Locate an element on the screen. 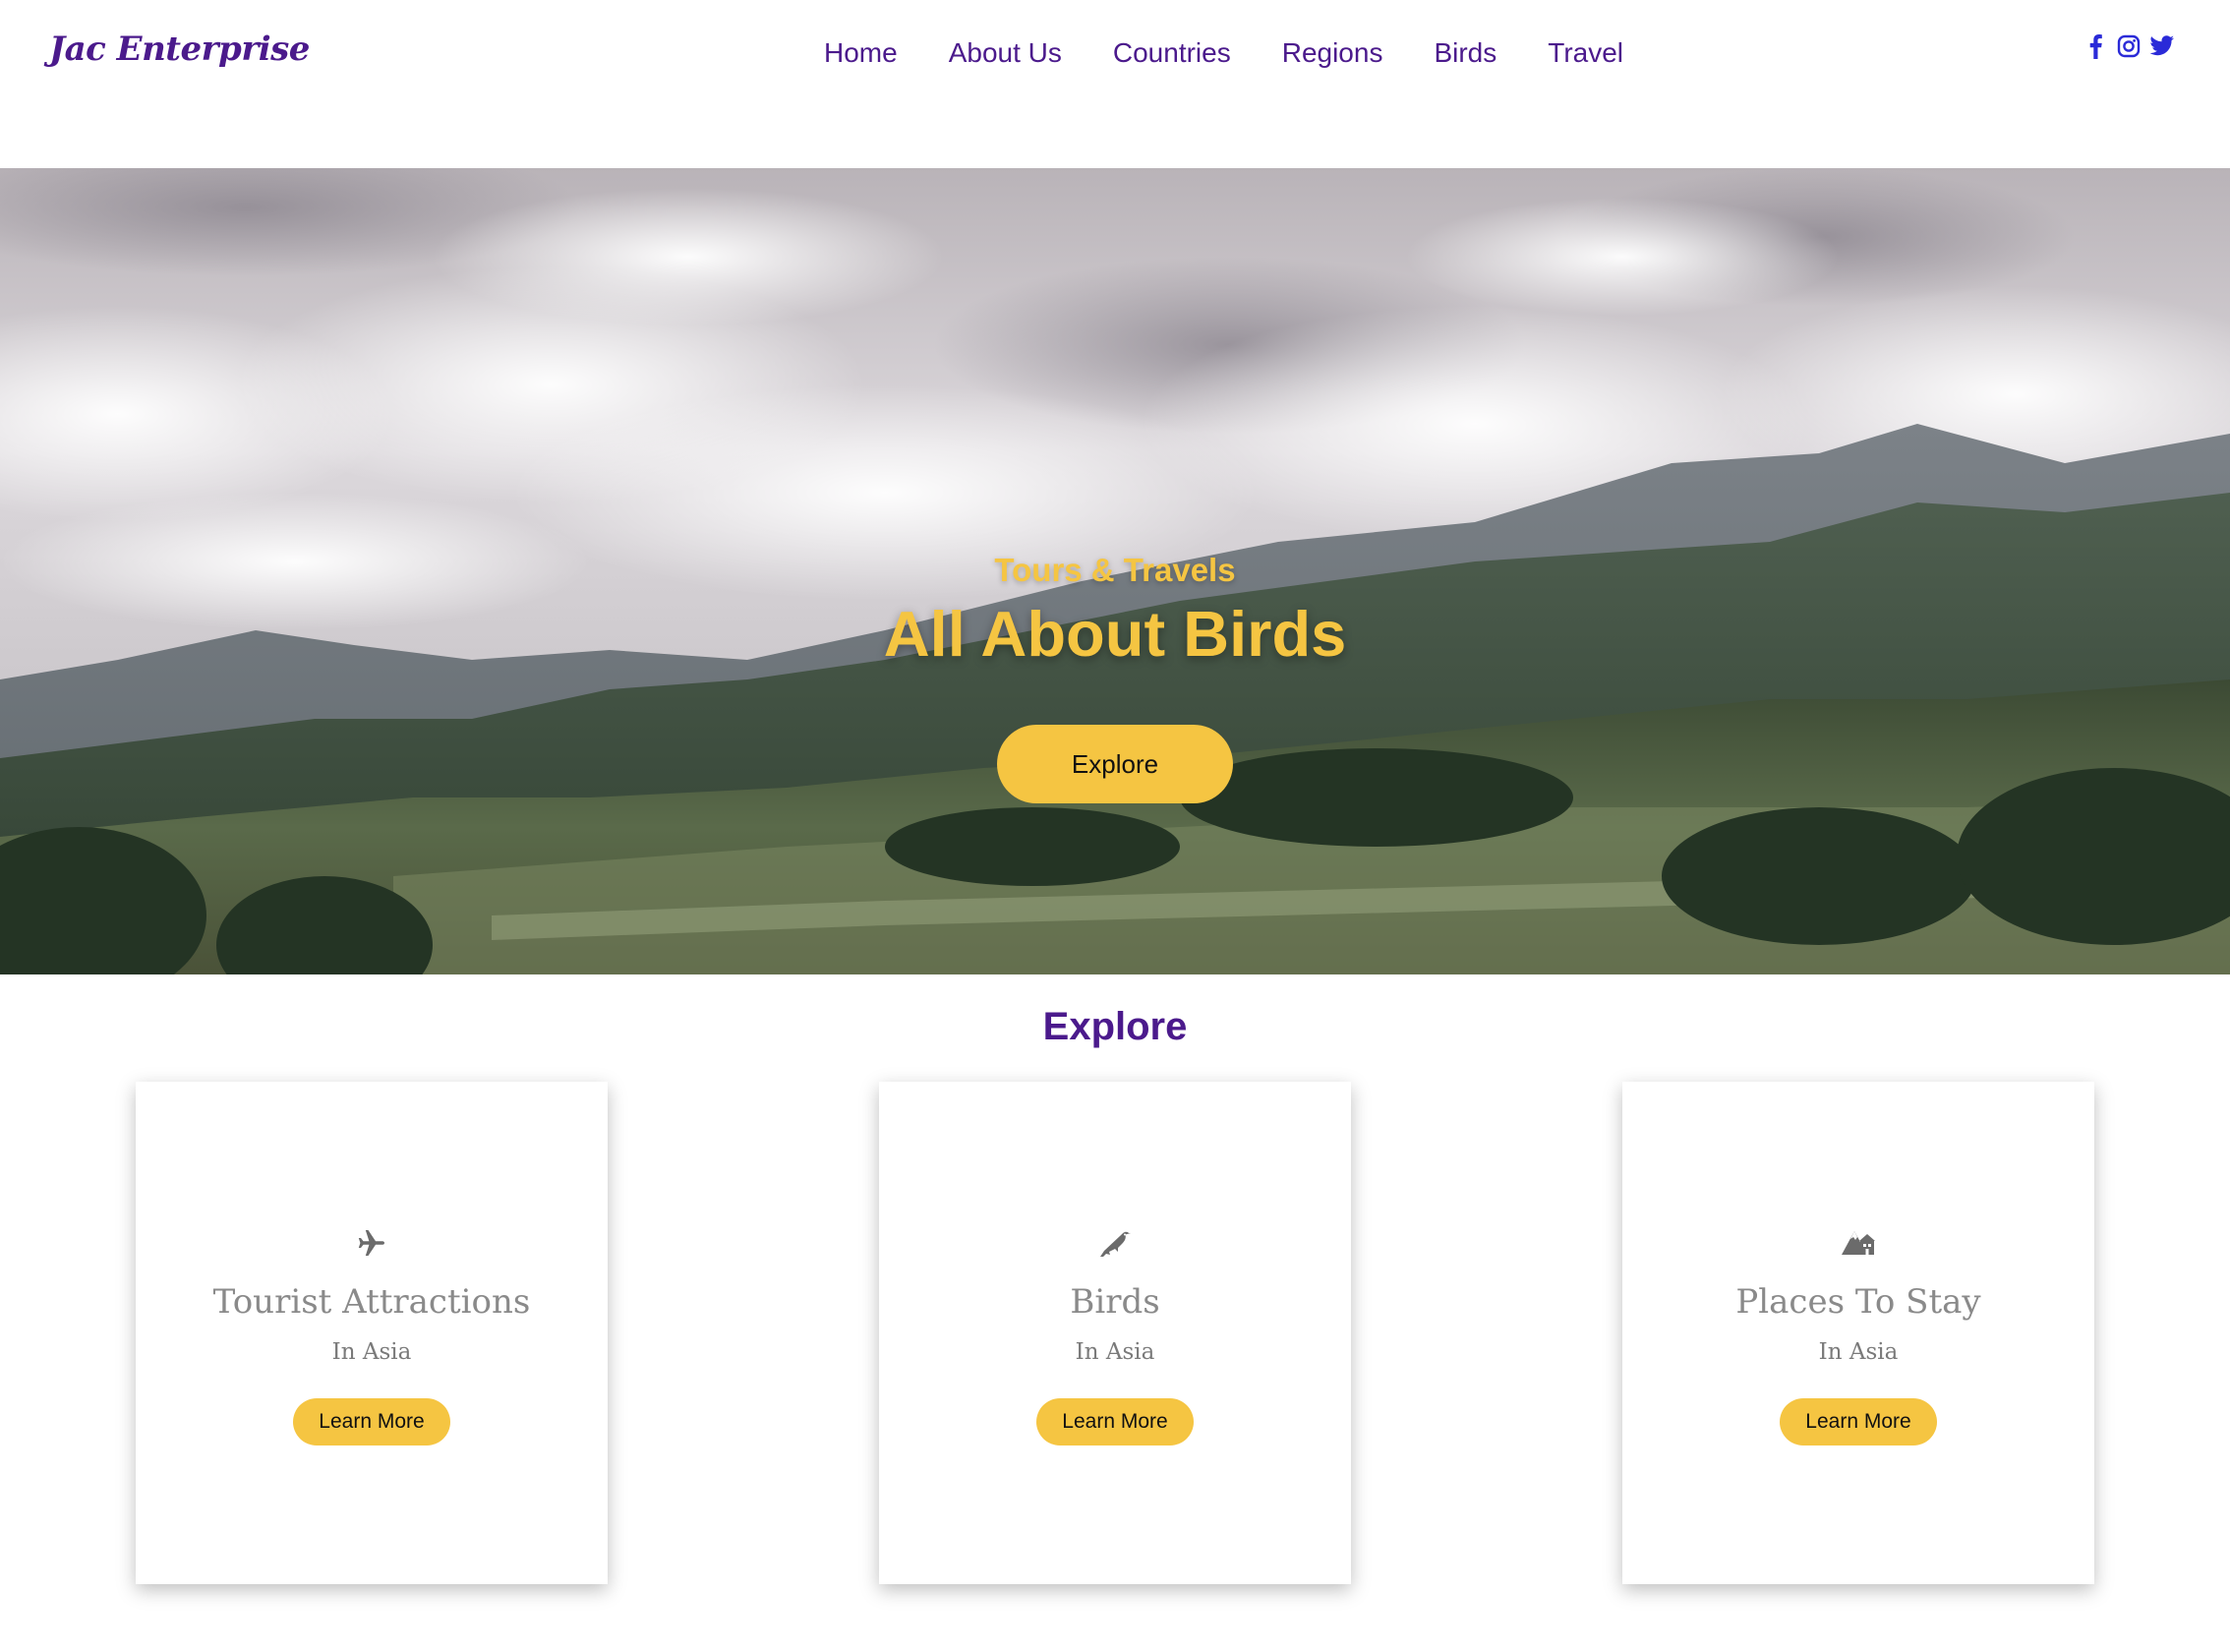 This screenshot has height=1652, width=2230. card-title: Tourist Attractions is located at coordinates (371, 1302).